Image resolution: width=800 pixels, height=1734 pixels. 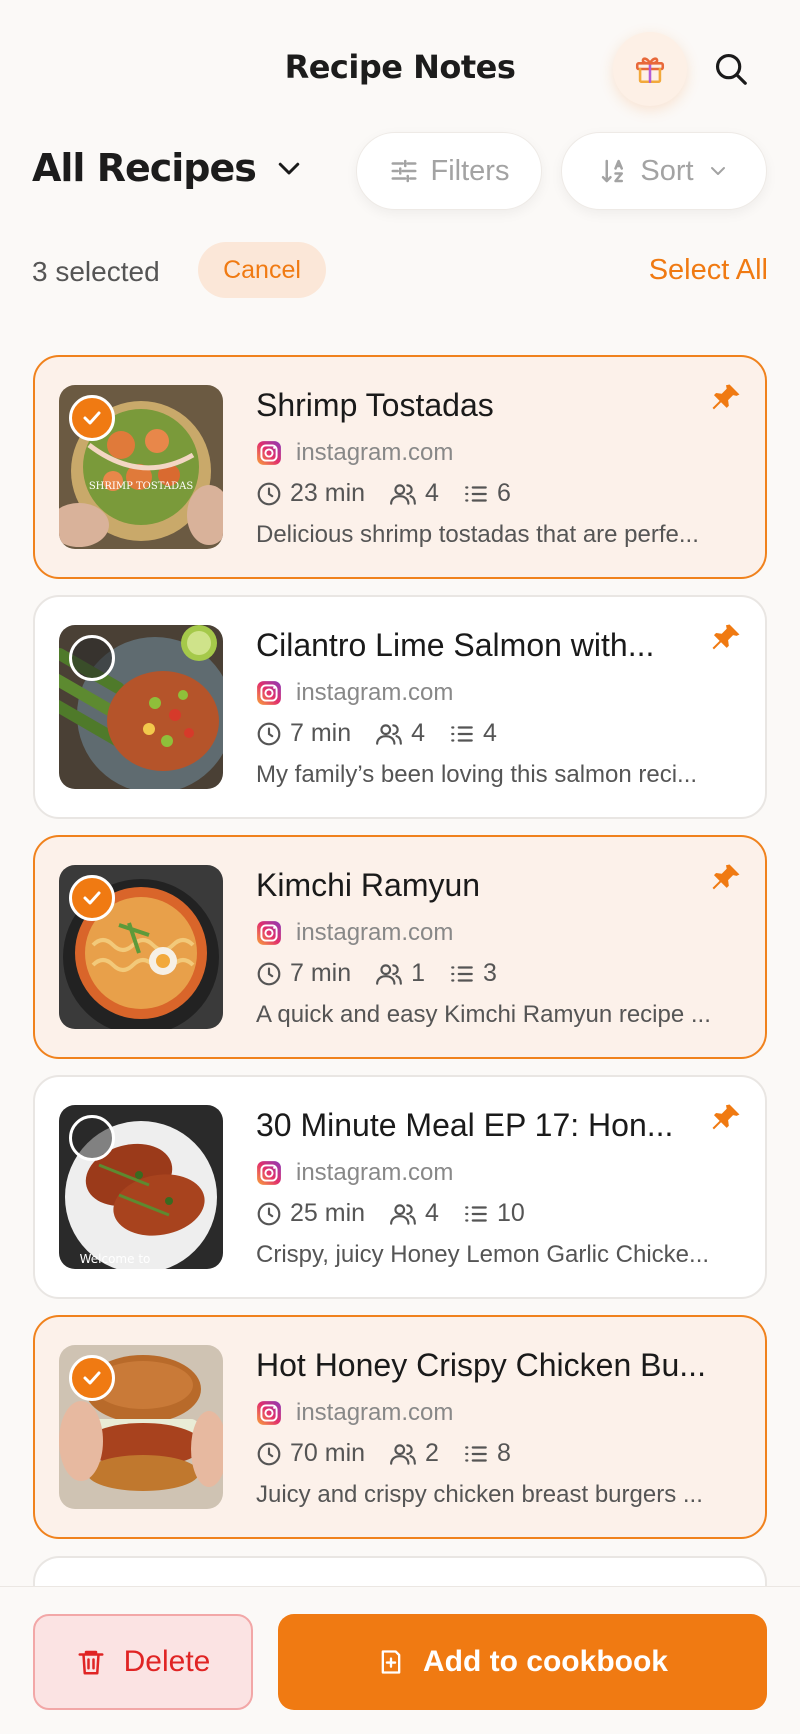 I want to click on add-to-cookbook-button: Add to cookbook, so click(x=522, y=1662).